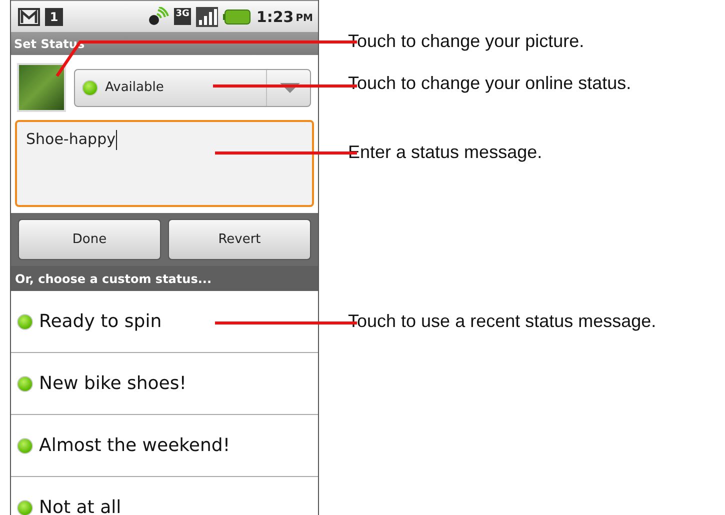 The width and height of the screenshot is (725, 515). I want to click on battery-icon, so click(237, 16).